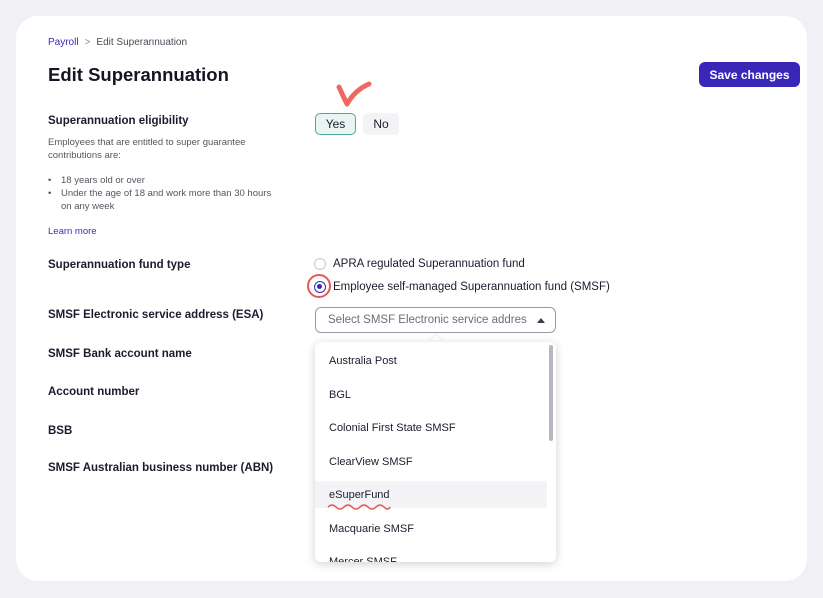 The height and width of the screenshot is (598, 823). Describe the element at coordinates (359, 507) in the screenshot. I see `squiggle-underline-annotation` at that location.